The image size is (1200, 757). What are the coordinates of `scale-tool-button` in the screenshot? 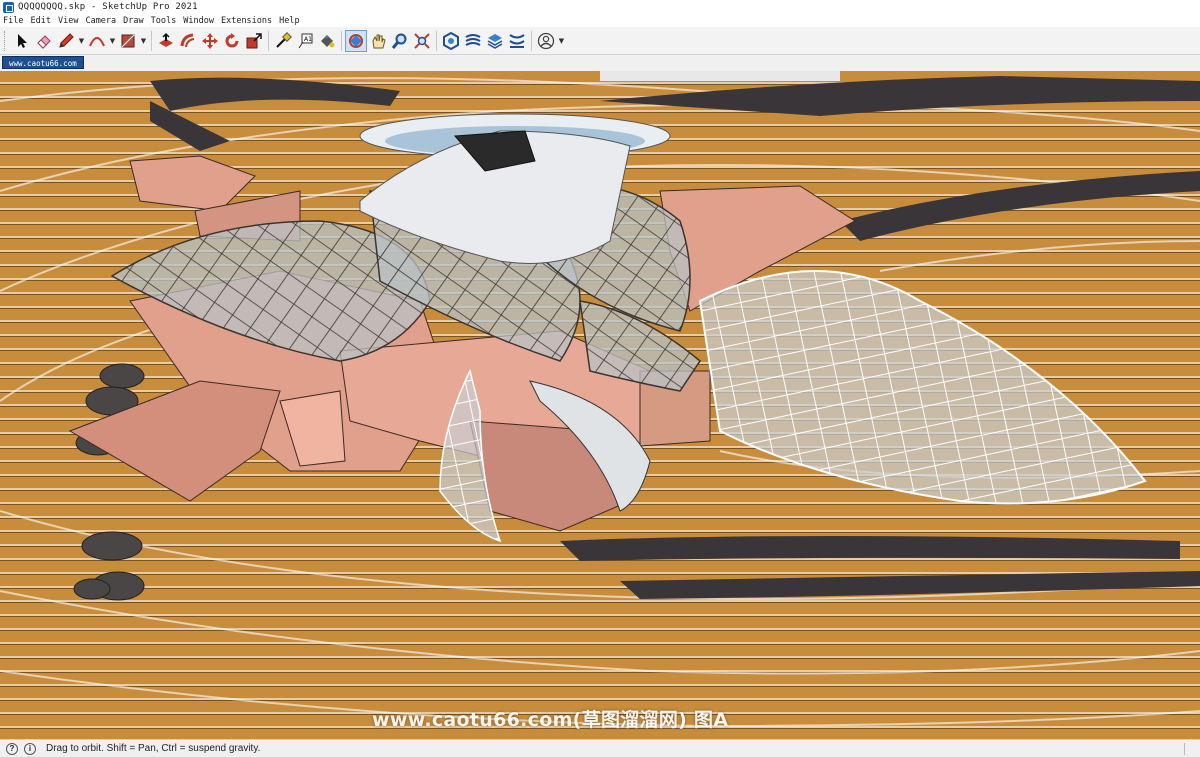 It's located at (254, 41).